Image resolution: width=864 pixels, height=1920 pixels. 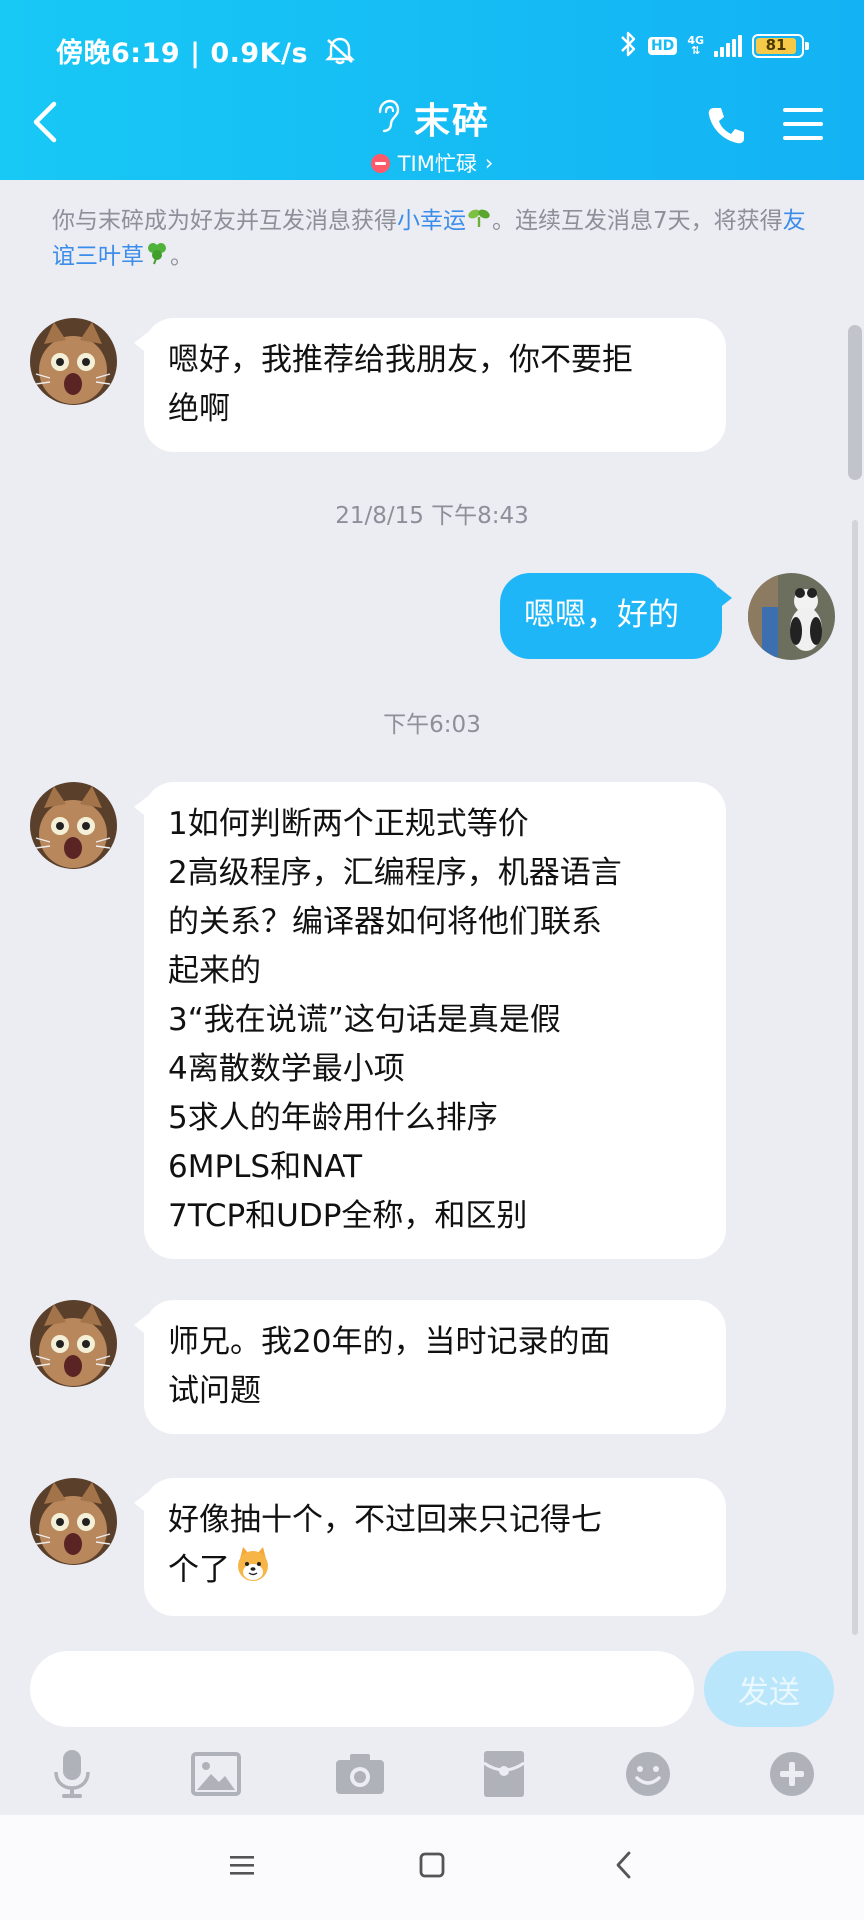 What do you see at coordinates (431, 221) in the screenshot?
I see `lucky-link: 小幸运` at bounding box center [431, 221].